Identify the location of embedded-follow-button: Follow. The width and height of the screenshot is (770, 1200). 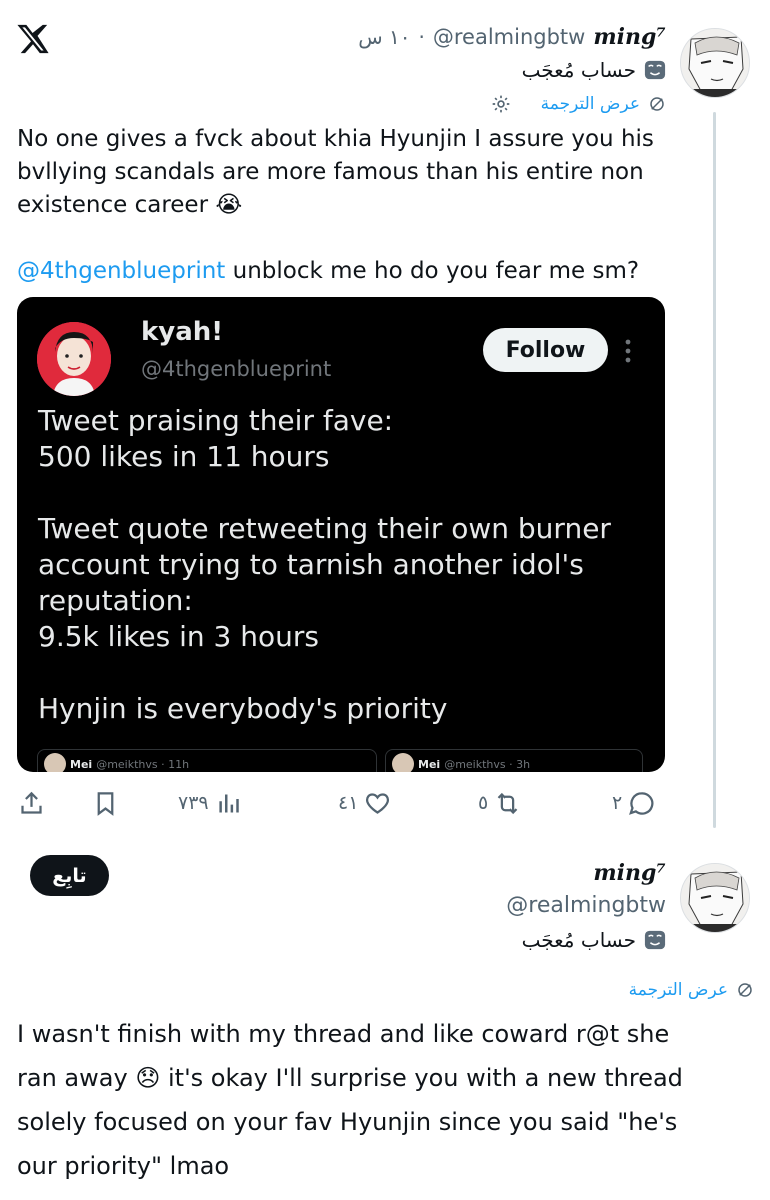
(545, 350).